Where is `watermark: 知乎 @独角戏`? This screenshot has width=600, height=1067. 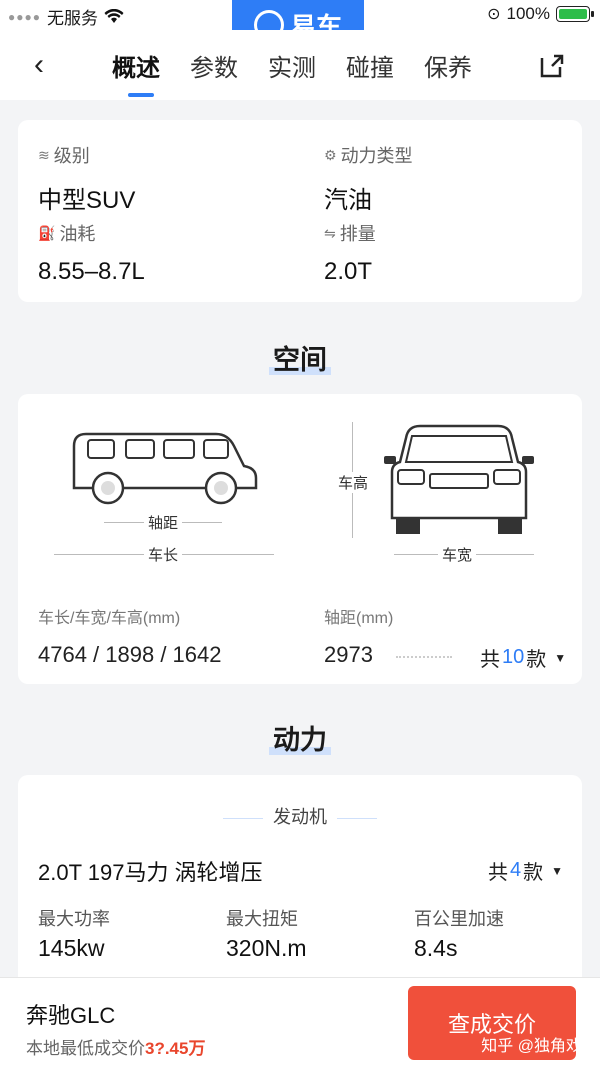
watermark: 知乎 @独角戏 is located at coordinates (531, 1046).